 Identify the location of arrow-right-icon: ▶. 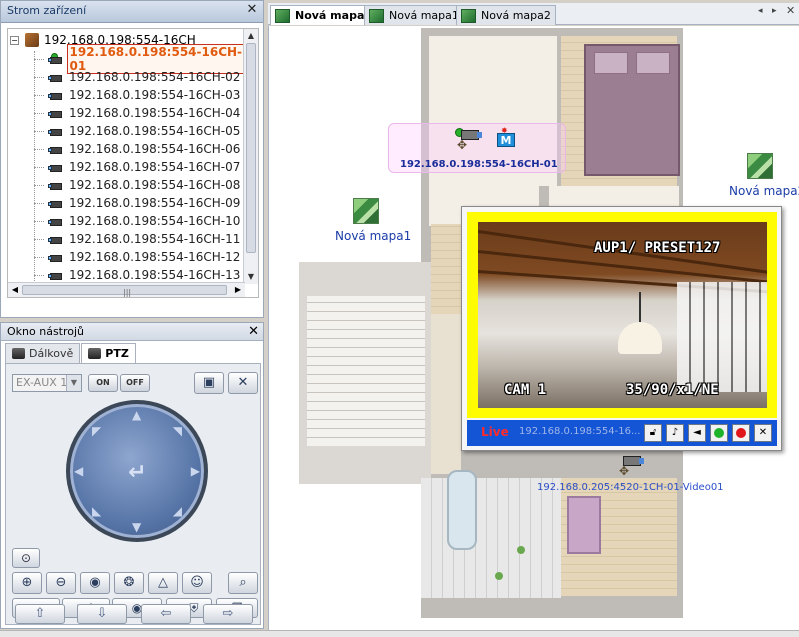
(195, 471).